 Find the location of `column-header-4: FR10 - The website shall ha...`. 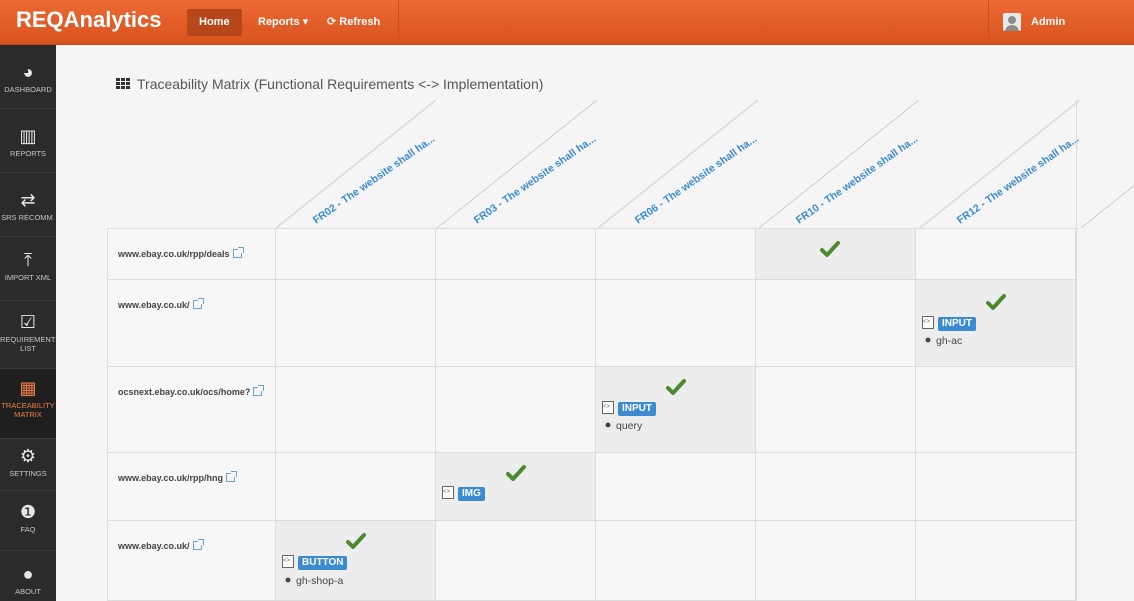

column-header-4: FR10 - The website shall ha... is located at coordinates (857, 180).